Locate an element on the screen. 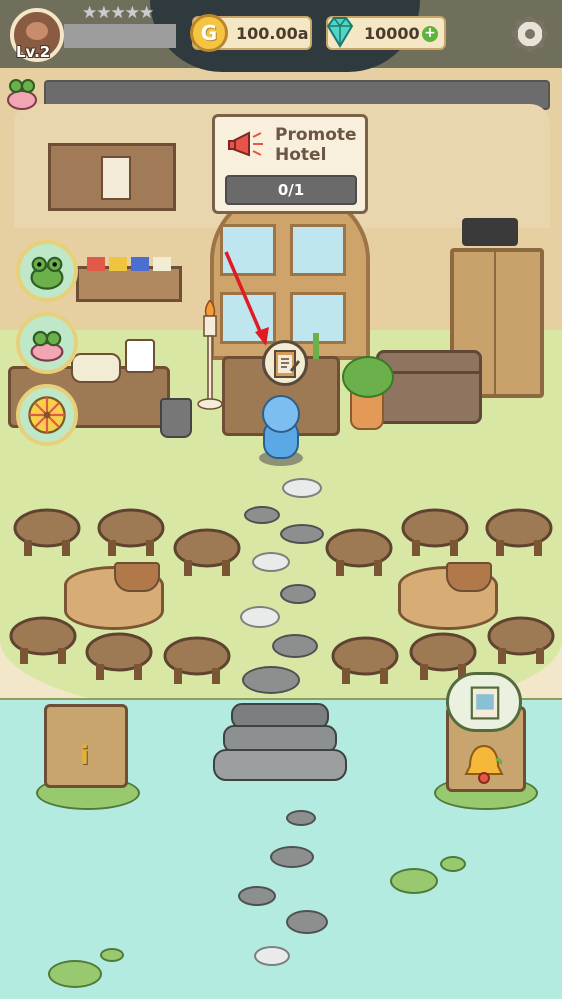  gem-icon is located at coordinates (340, 32).